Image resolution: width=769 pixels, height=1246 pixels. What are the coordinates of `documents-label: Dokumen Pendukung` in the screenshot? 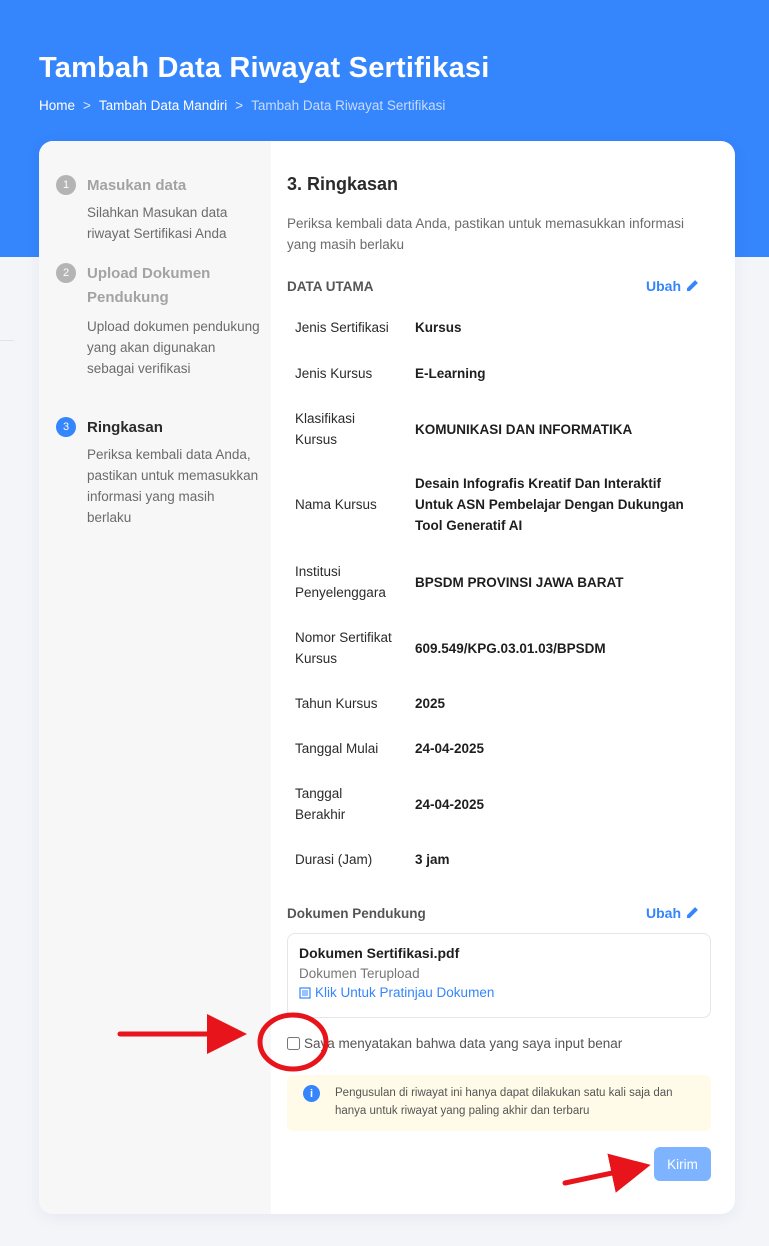 It's located at (356, 913).